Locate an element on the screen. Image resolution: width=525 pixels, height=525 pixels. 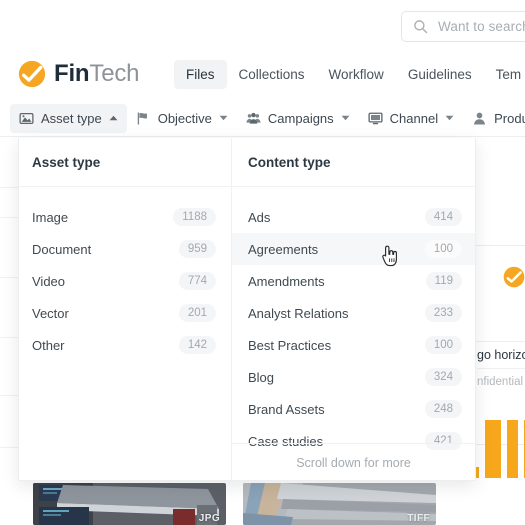
asset-thumbnail-tiff: TIFF is located at coordinates (339, 504).